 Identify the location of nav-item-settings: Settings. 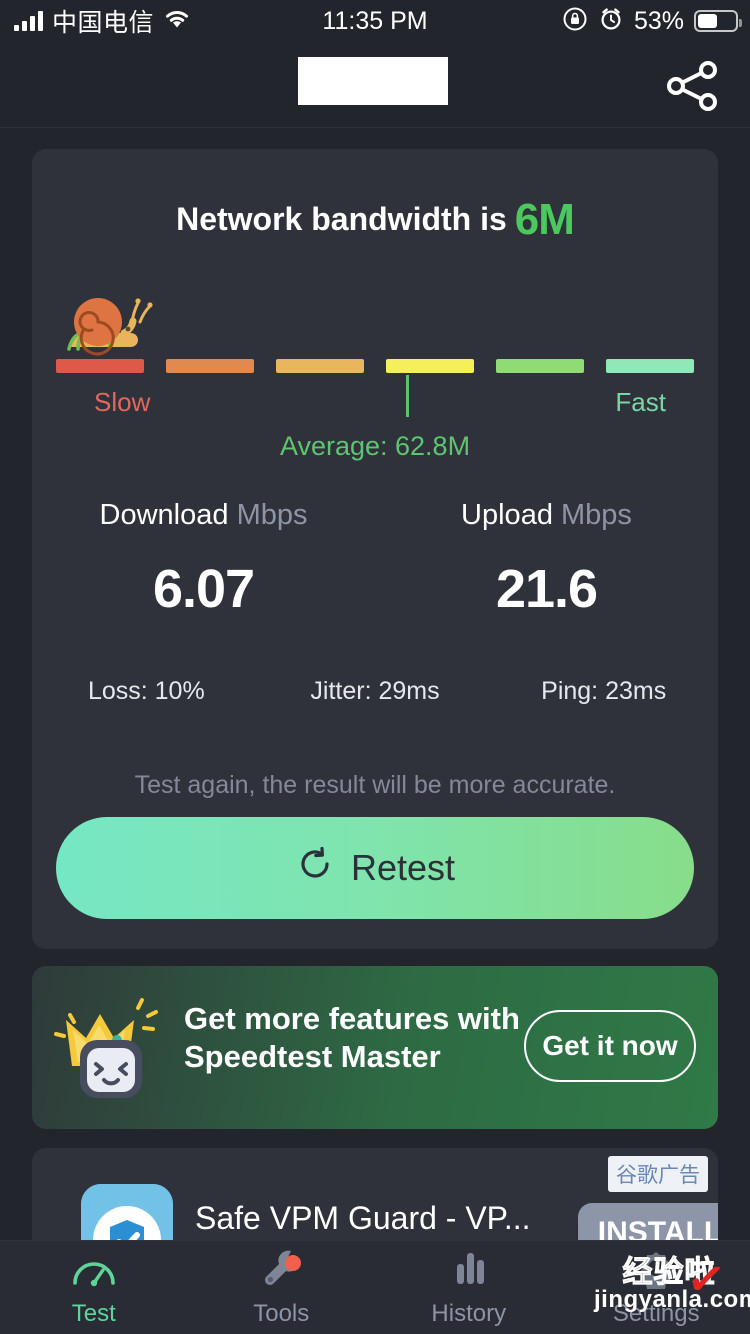
(656, 1287).